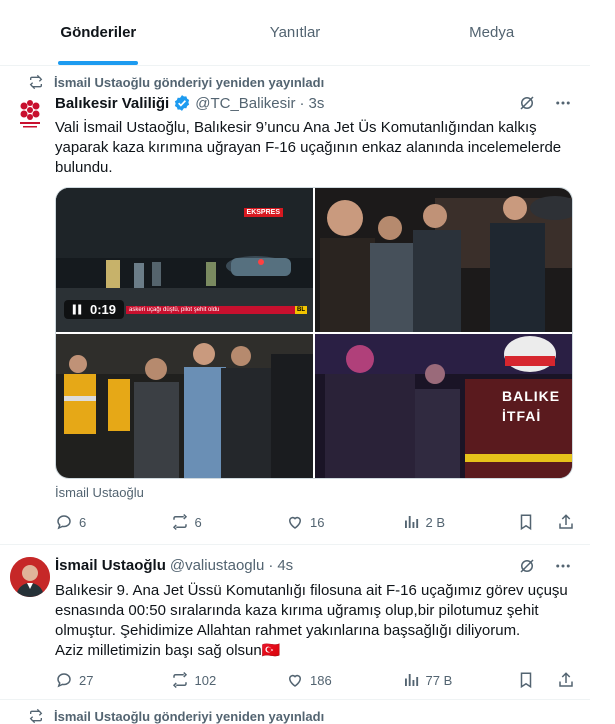 The image size is (615, 724). What do you see at coordinates (99, 492) in the screenshot?
I see `media-tagged-user: İsmail Ustaoğlu` at bounding box center [99, 492].